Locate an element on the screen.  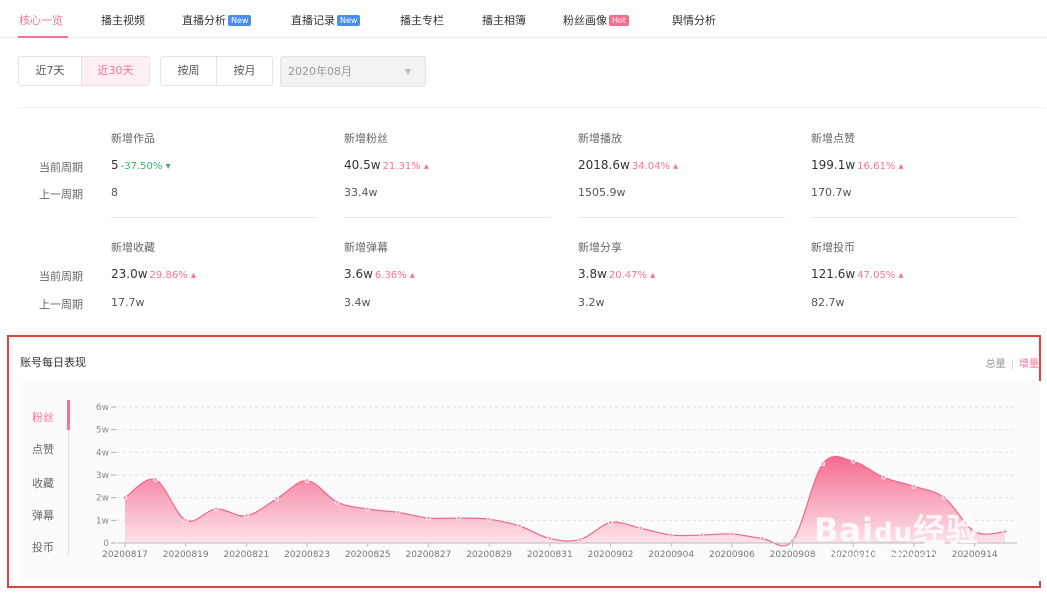
metric-change: -37.50% ▾ is located at coordinates (146, 166).